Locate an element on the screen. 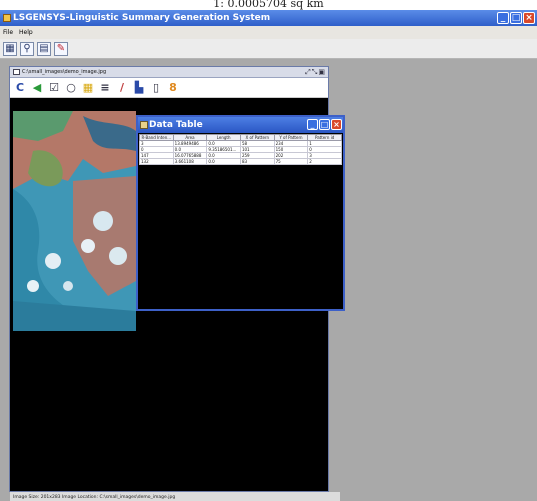  data-table-maximize-icon: □ is located at coordinates (324, 124).